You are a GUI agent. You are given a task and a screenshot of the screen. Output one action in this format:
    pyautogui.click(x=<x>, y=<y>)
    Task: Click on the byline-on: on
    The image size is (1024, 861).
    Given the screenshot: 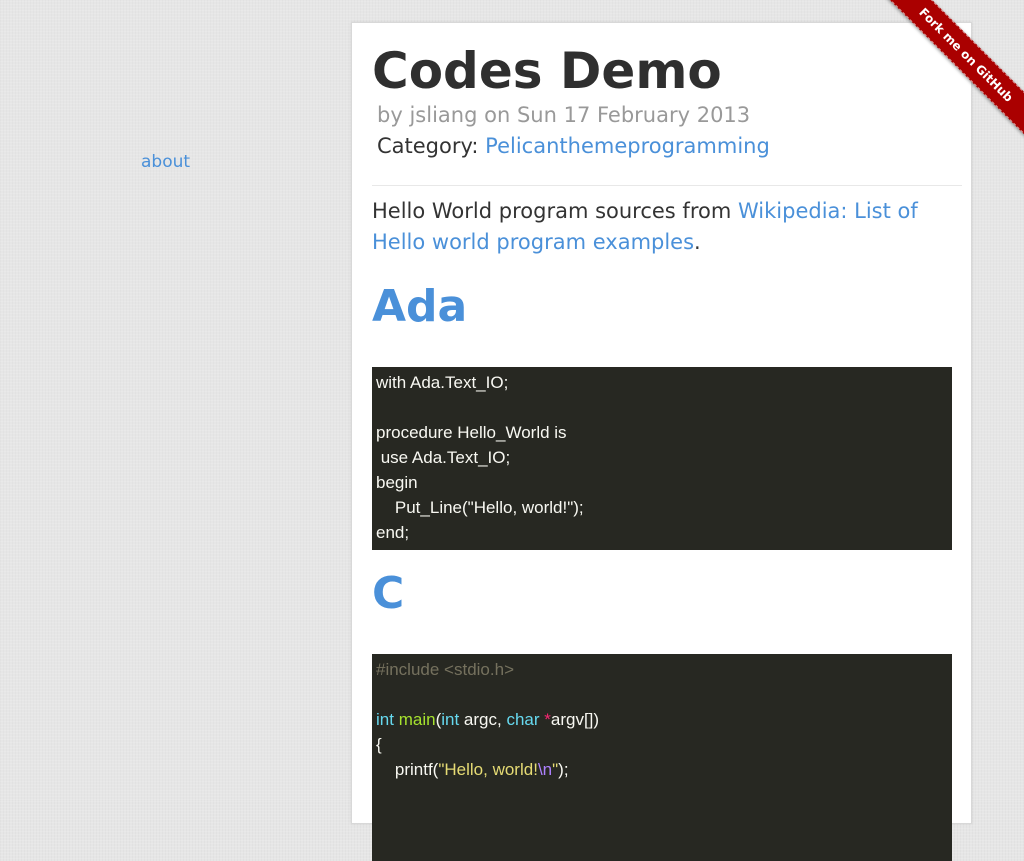 What is the action you would take?
    pyautogui.click(x=497, y=115)
    